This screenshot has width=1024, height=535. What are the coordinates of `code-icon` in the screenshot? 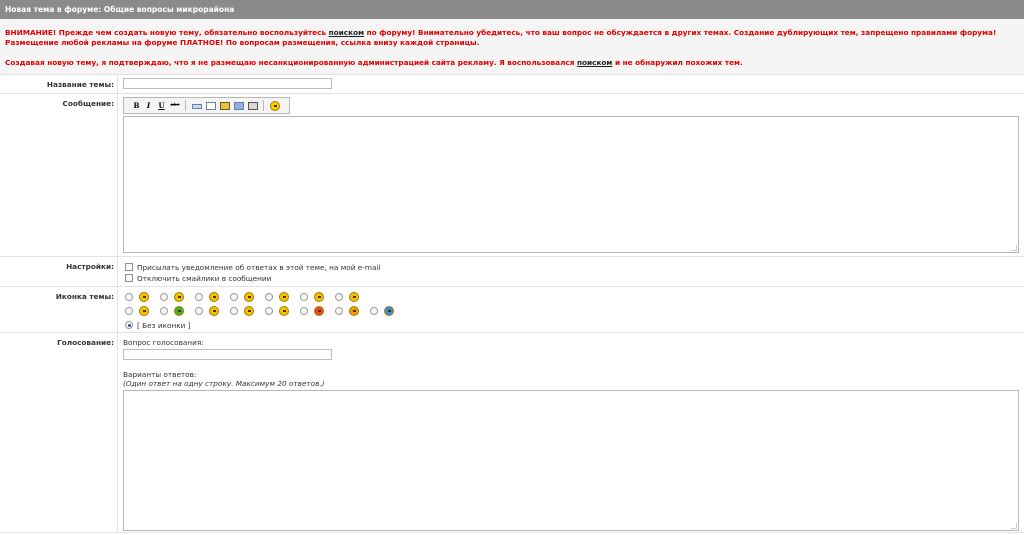 It's located at (239, 106).